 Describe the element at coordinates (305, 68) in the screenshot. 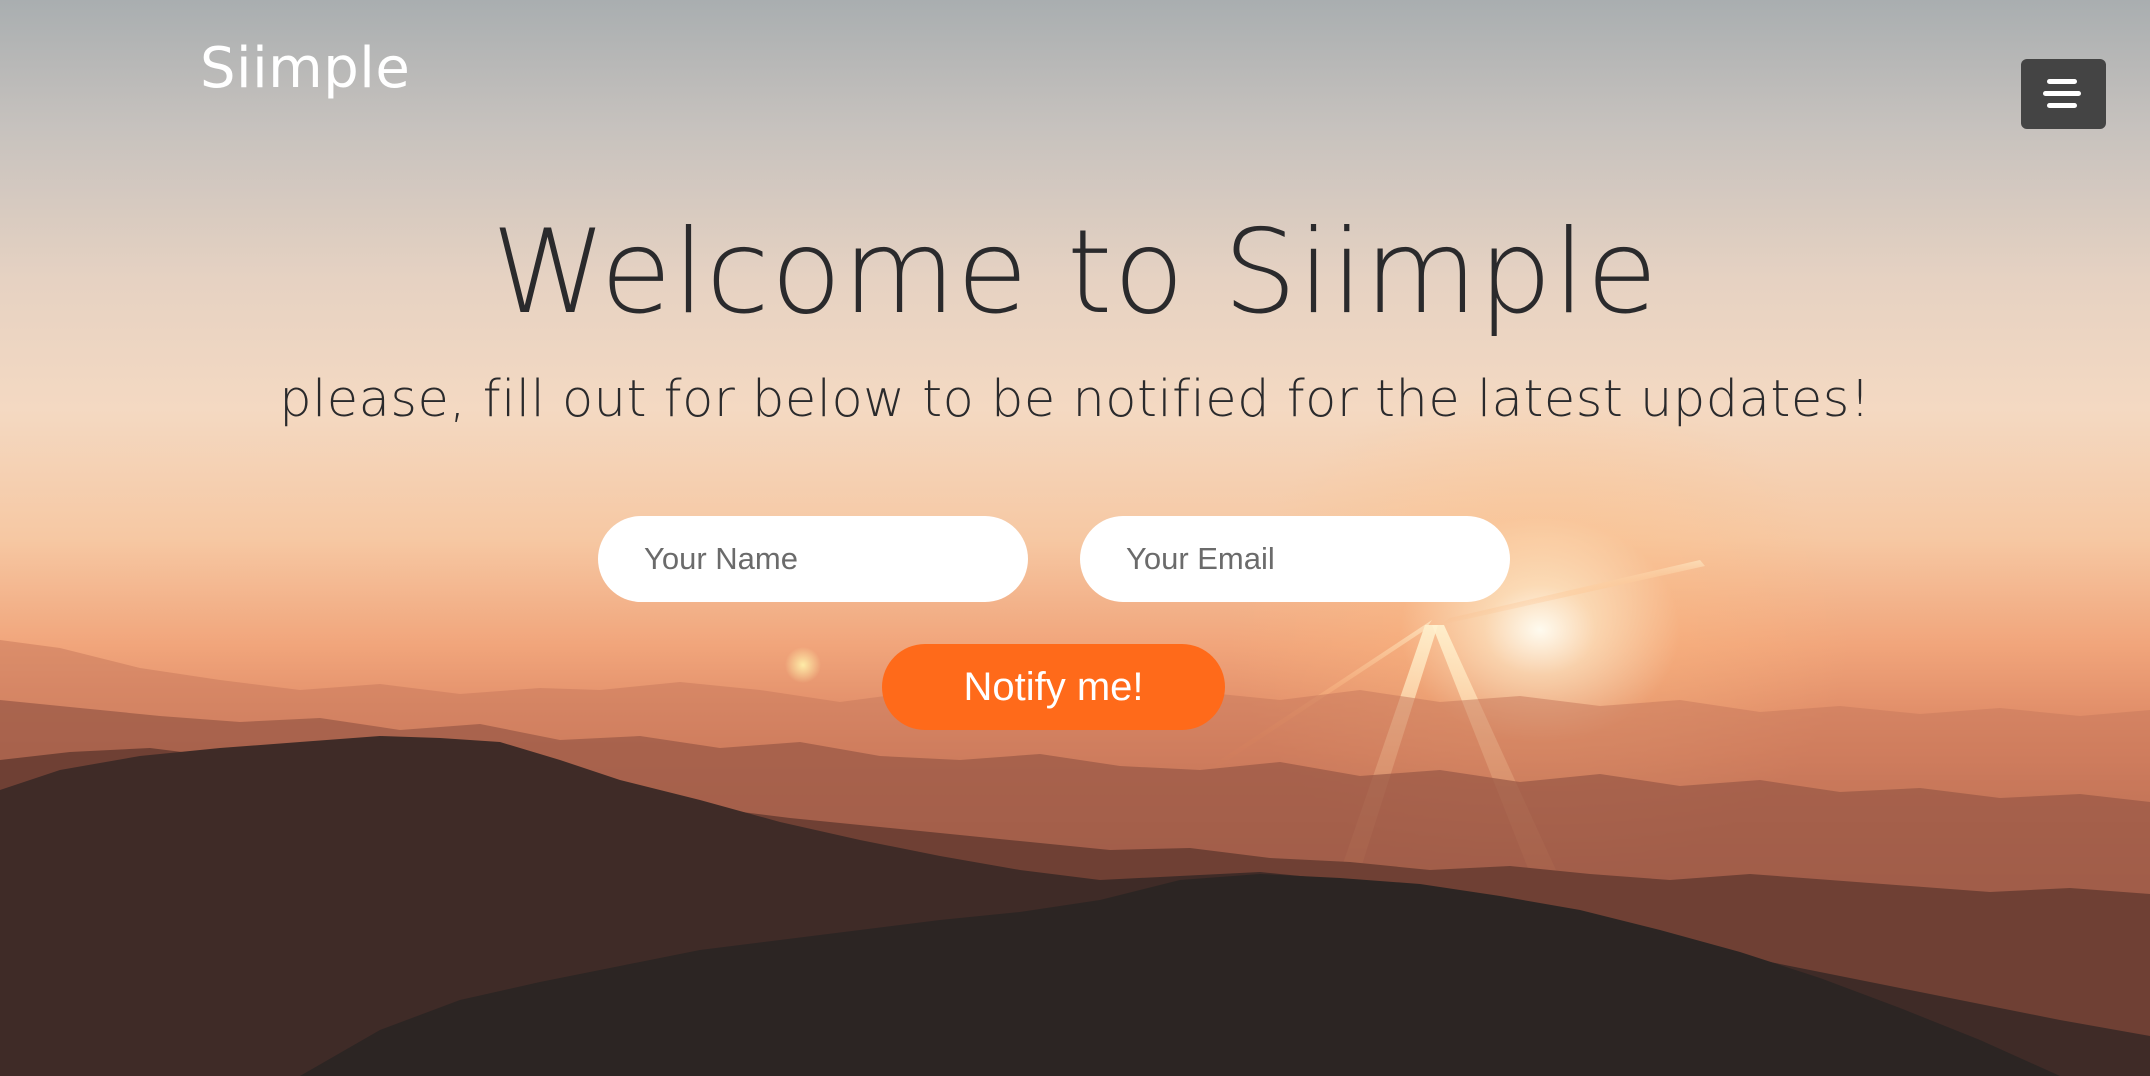

I see `brand-logo: Siimple` at that location.